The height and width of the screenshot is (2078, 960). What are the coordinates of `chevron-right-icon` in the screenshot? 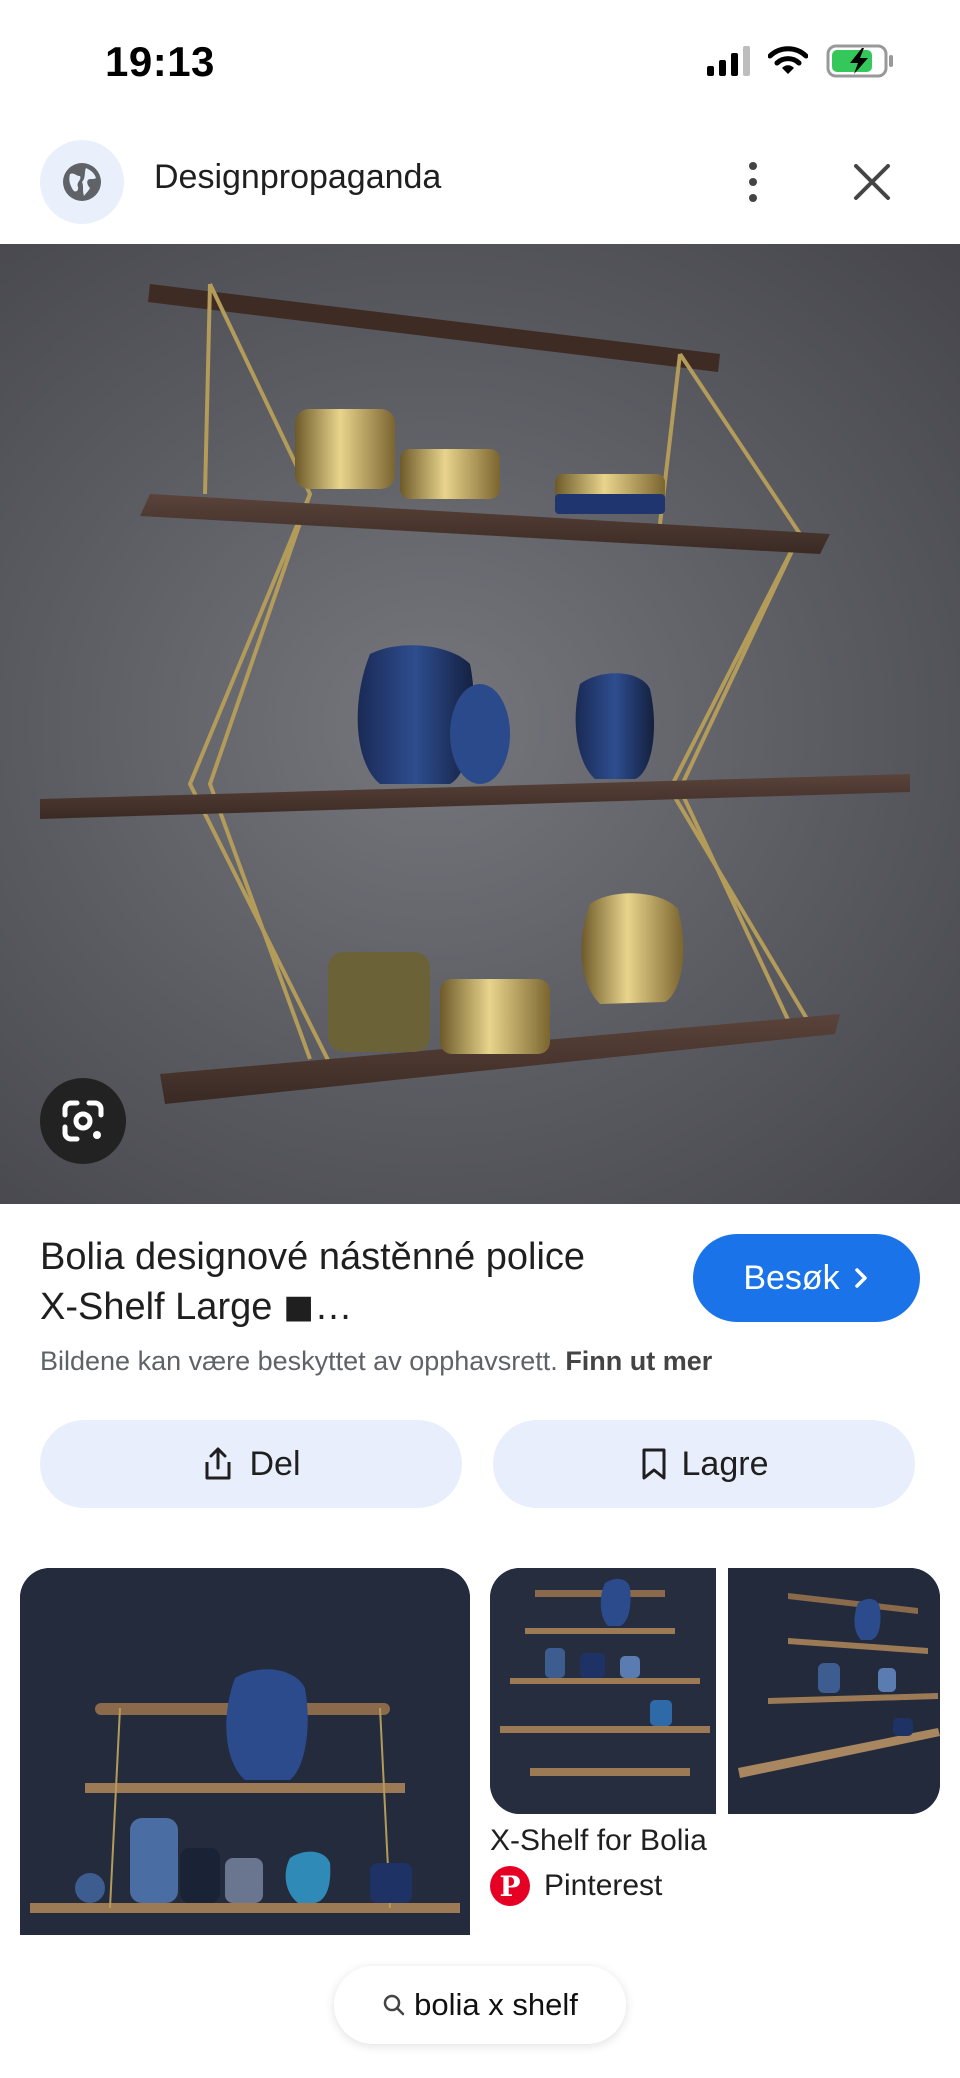 It's located at (860, 1278).